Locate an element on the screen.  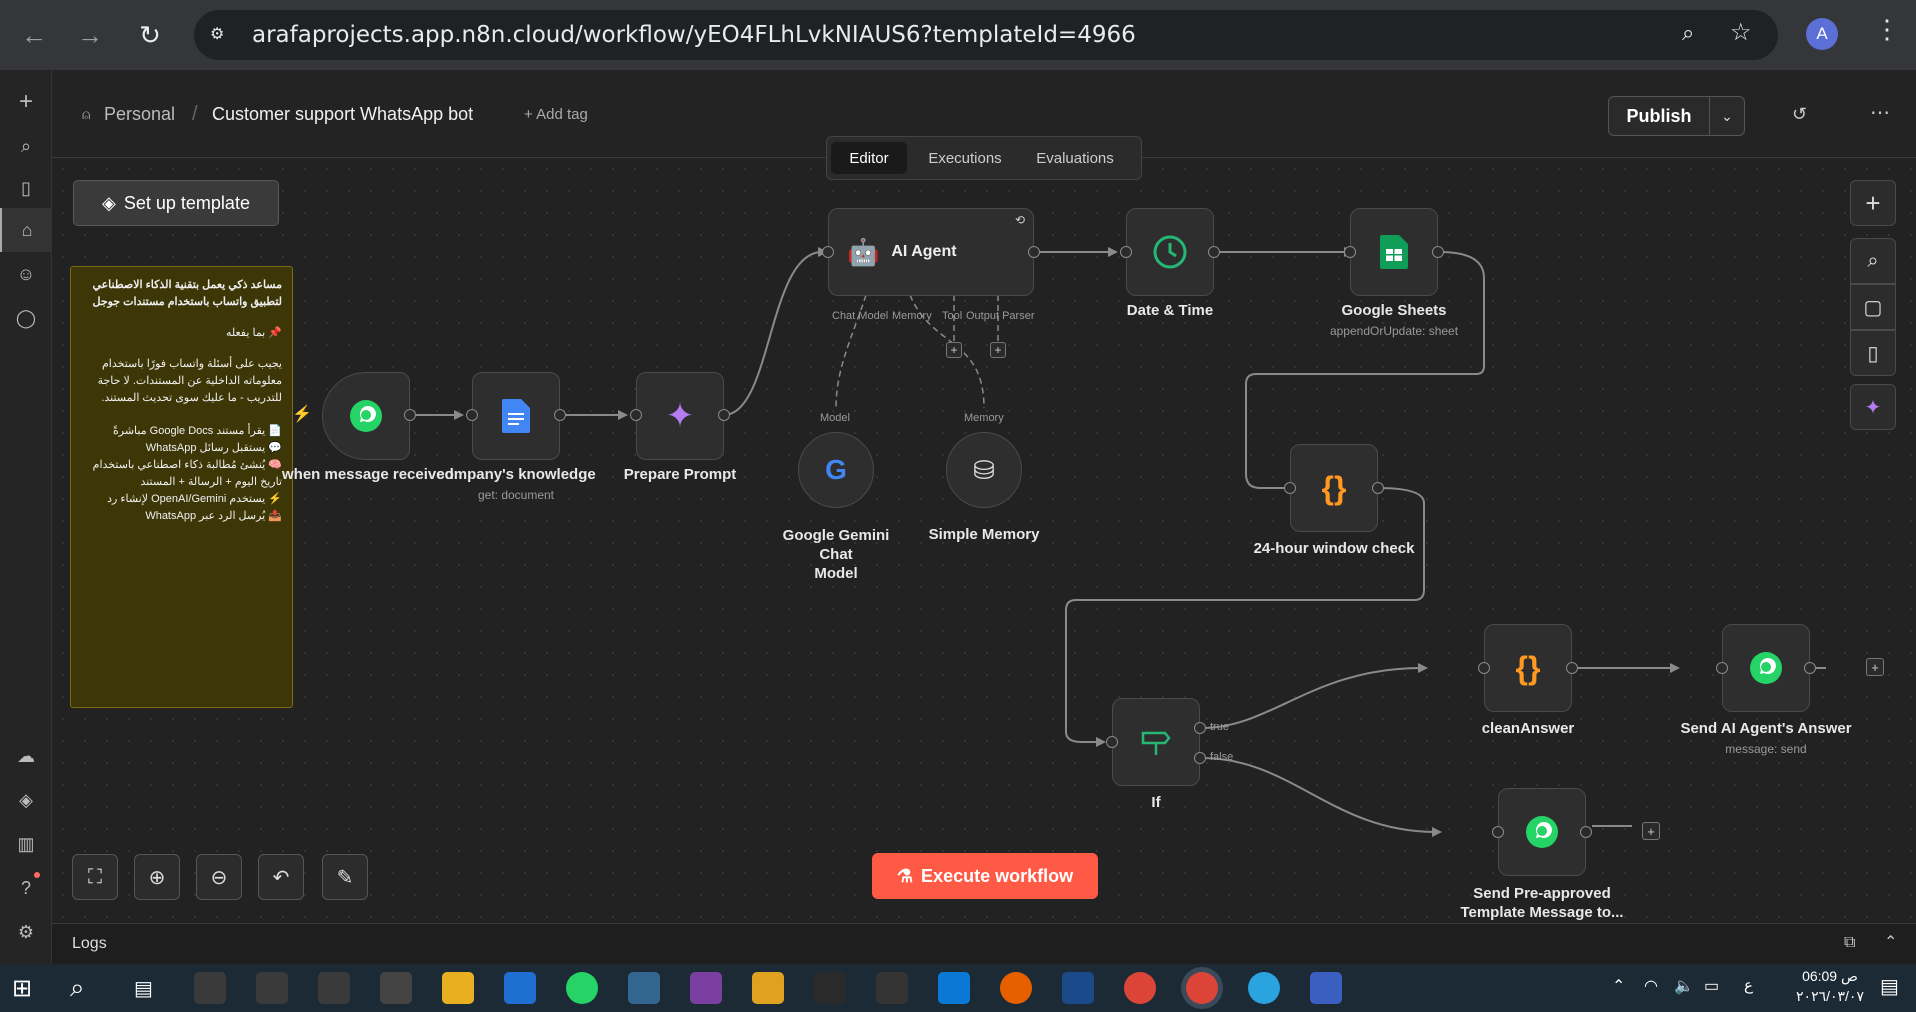
node-clean-answer: {} is located at coordinates (1528, 668).